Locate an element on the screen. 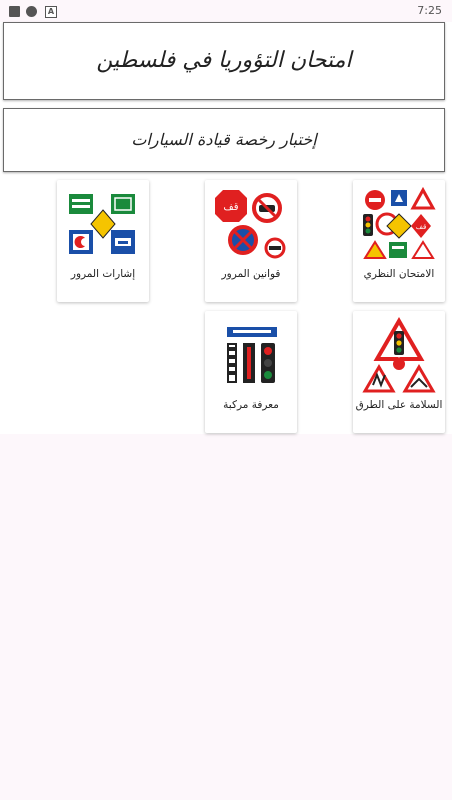  grid-item-vehicle-knowledge: معرفة مركبة is located at coordinates (251, 372).